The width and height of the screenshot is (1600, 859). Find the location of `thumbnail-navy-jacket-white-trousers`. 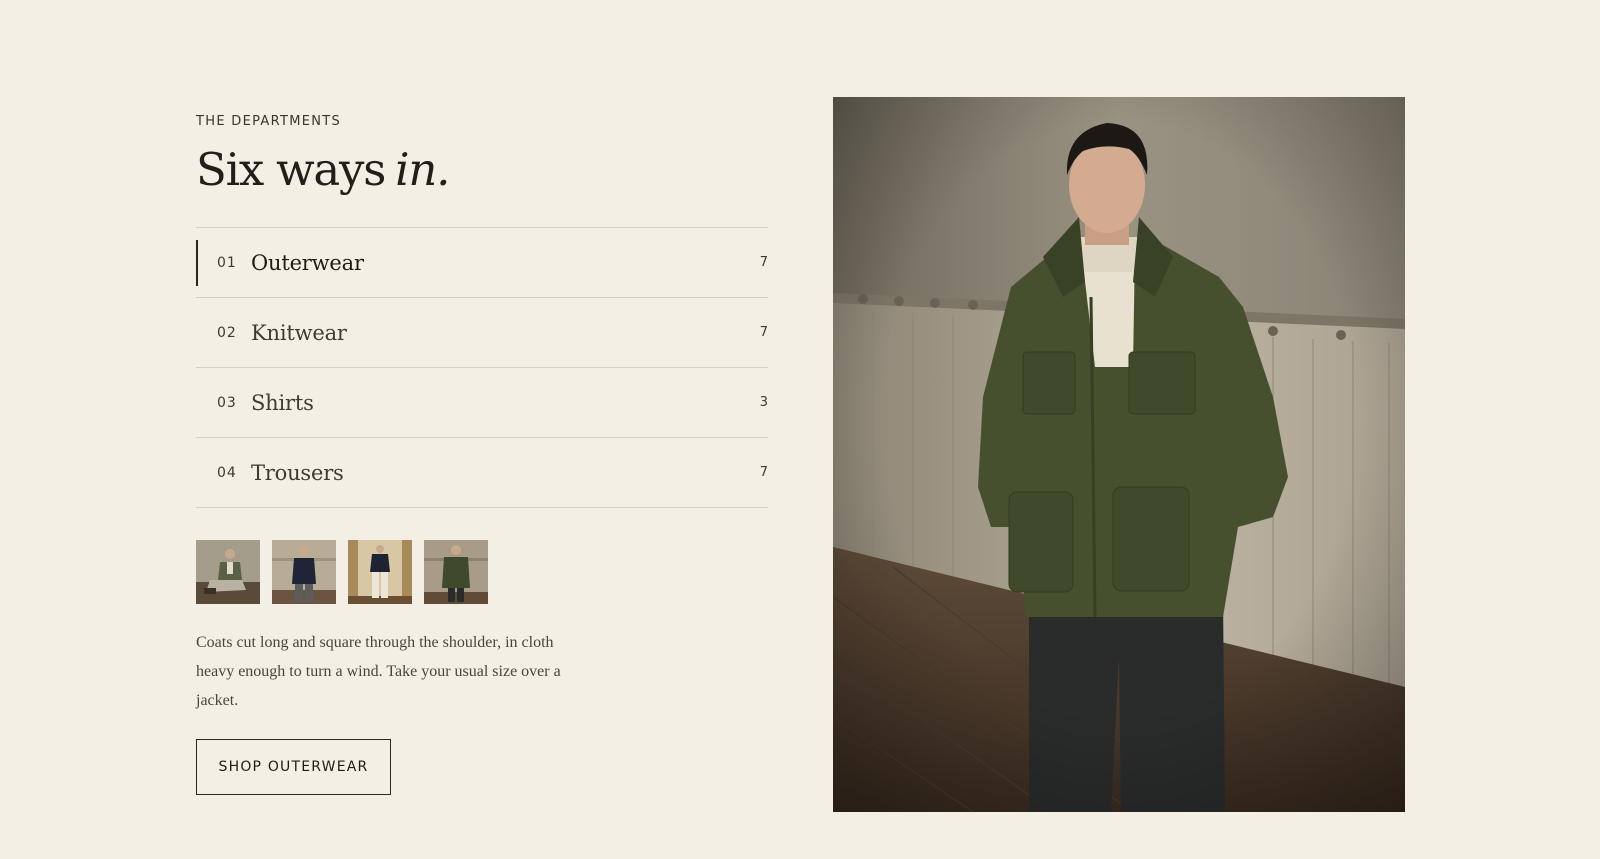

thumbnail-navy-jacket-white-trousers is located at coordinates (380, 572).